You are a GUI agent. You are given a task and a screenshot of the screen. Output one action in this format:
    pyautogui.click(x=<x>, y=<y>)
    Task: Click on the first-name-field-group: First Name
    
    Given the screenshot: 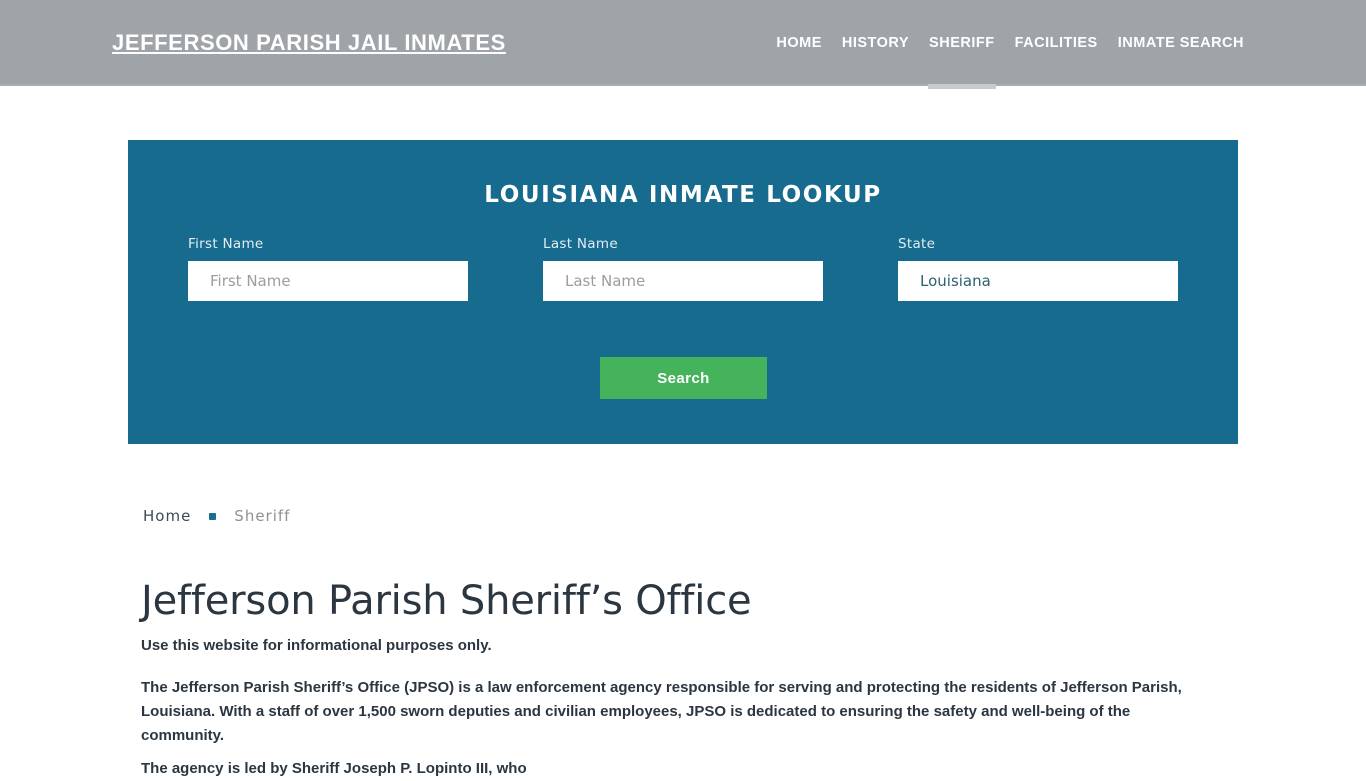 What is the action you would take?
    pyautogui.click(x=328, y=268)
    